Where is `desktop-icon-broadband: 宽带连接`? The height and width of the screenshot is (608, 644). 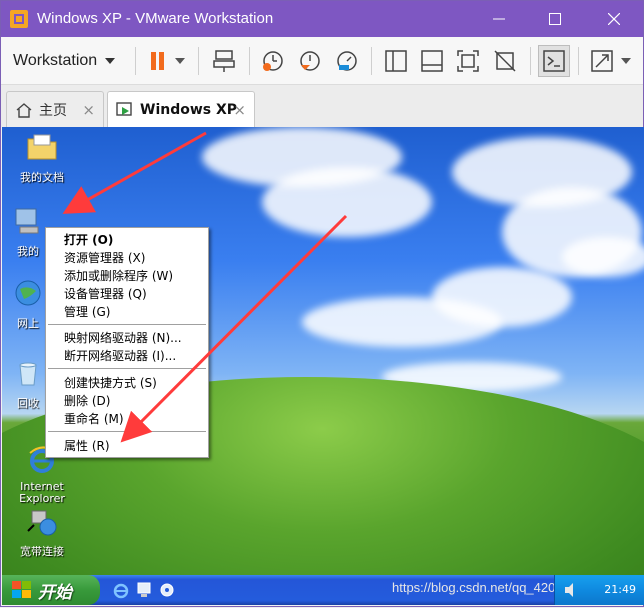 desktop-icon-broadband: 宽带连接 is located at coordinates (42, 532).